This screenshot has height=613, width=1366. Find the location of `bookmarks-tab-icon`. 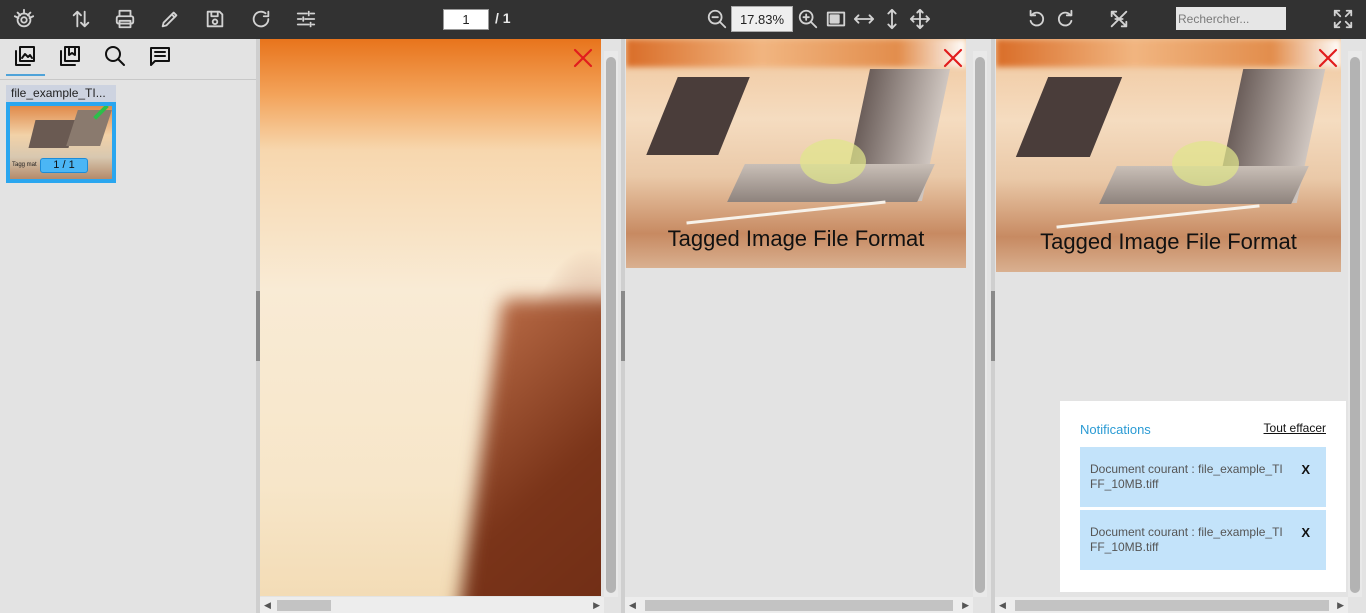

bookmarks-tab-icon is located at coordinates (70, 56).